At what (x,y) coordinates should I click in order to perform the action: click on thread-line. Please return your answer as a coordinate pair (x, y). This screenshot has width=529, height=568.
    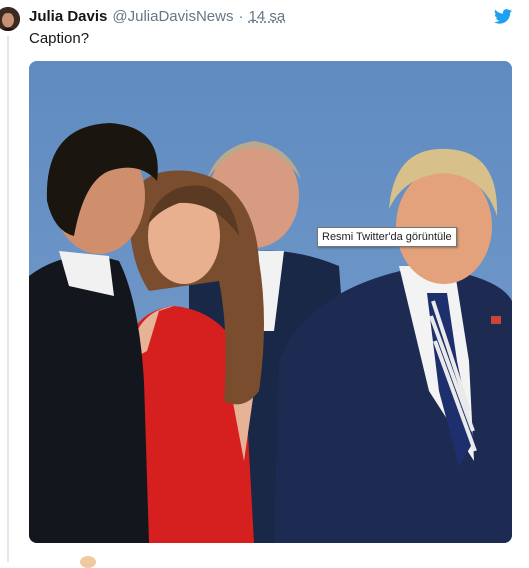
    Looking at the image, I should click on (8, 299).